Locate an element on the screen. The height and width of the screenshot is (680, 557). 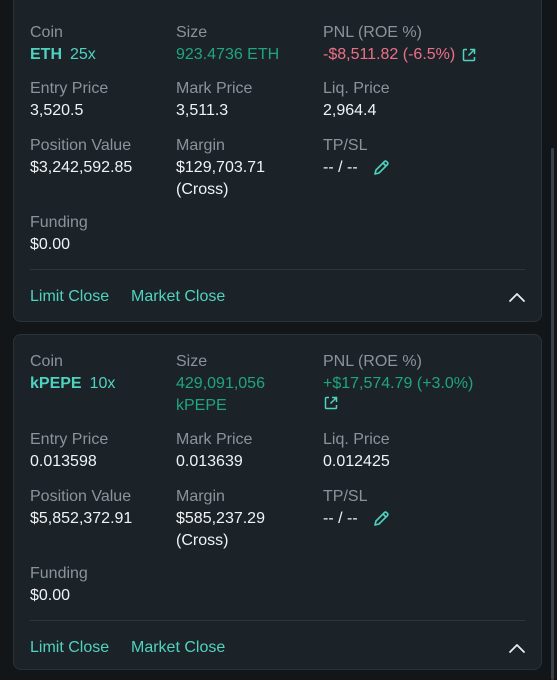
mark-price-value: 0.013639 is located at coordinates (209, 461).